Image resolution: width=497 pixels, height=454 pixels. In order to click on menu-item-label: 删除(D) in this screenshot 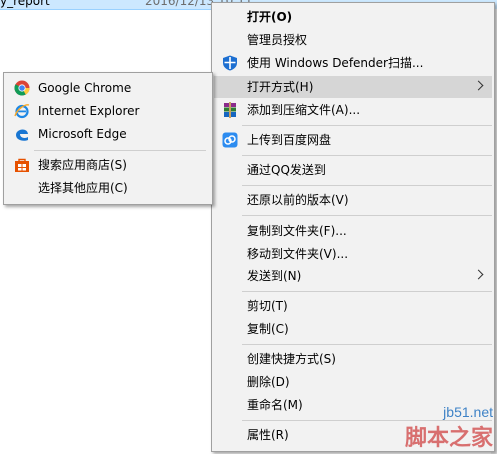, I will do `click(268, 382)`.